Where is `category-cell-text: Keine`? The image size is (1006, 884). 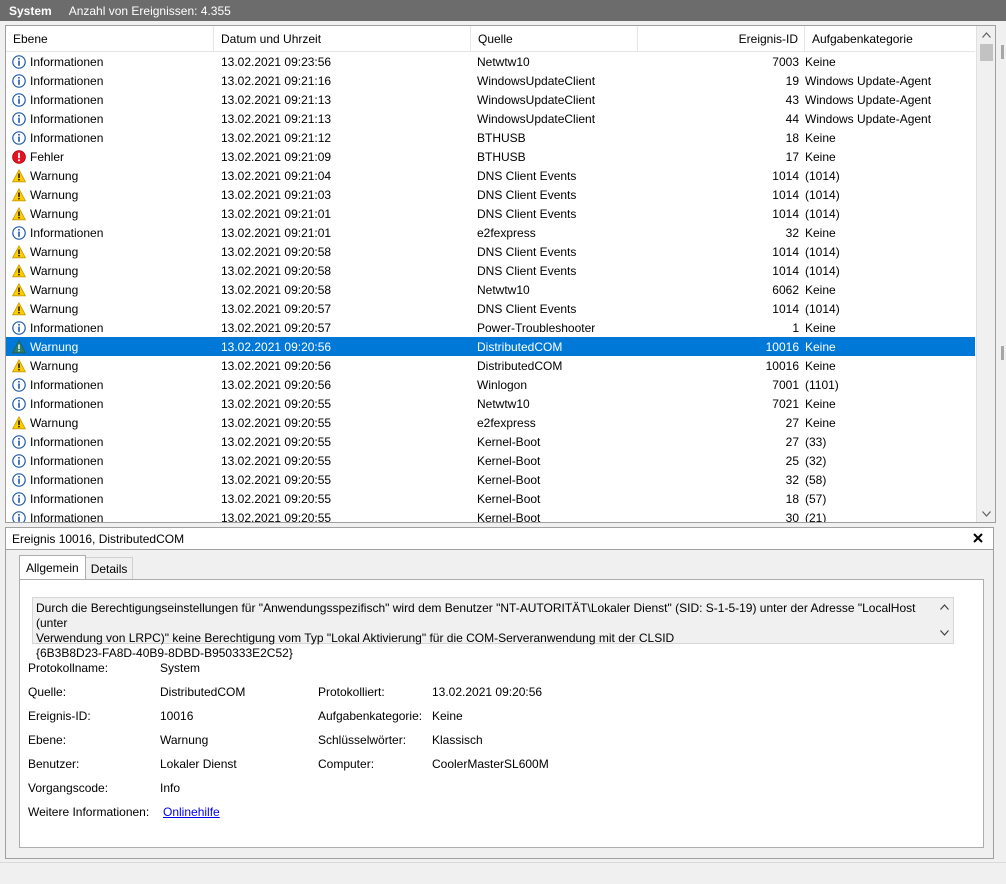 category-cell-text: Keine is located at coordinates (820, 289).